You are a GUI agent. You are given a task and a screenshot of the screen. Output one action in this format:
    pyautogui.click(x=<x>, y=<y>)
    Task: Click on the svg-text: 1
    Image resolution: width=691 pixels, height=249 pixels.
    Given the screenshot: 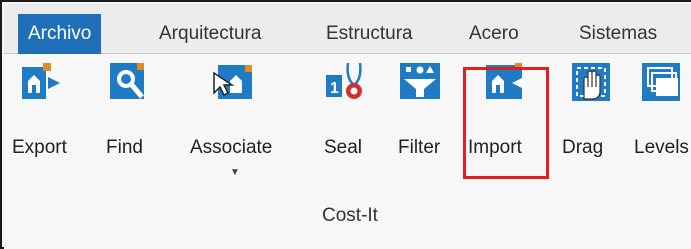 What is the action you would take?
    pyautogui.click(x=334, y=88)
    